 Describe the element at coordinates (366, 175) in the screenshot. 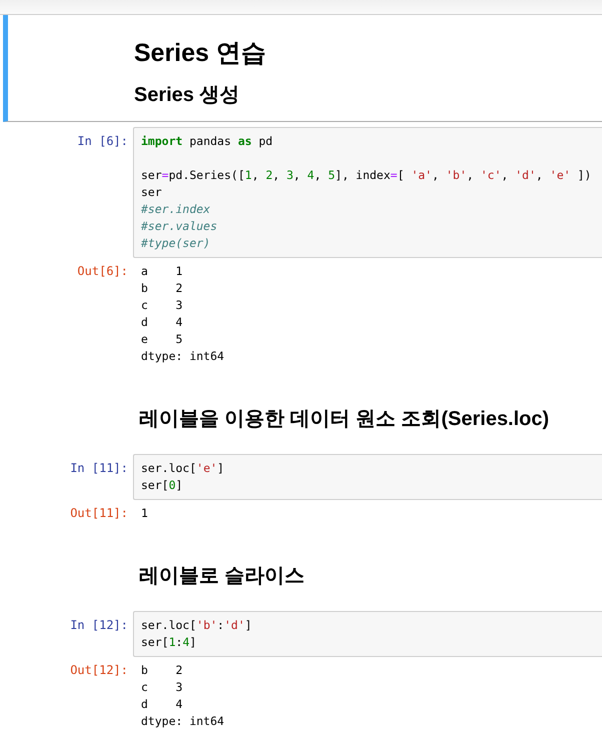

I see `code-line: ser=pd.Series([1, 2, 3, 4, 5], index=[ 'a', 'b', 'c', 'd', 'e' ])` at that location.